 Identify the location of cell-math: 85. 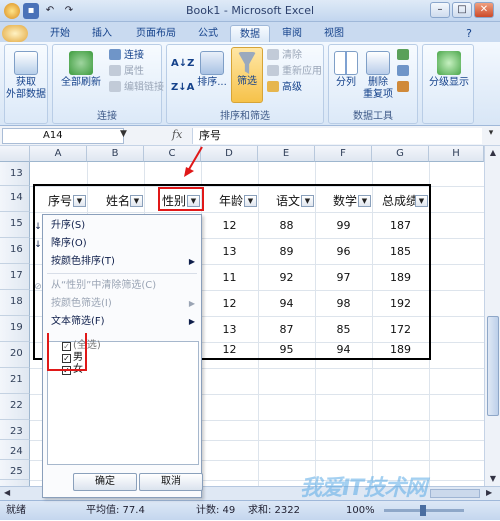
(343, 329).